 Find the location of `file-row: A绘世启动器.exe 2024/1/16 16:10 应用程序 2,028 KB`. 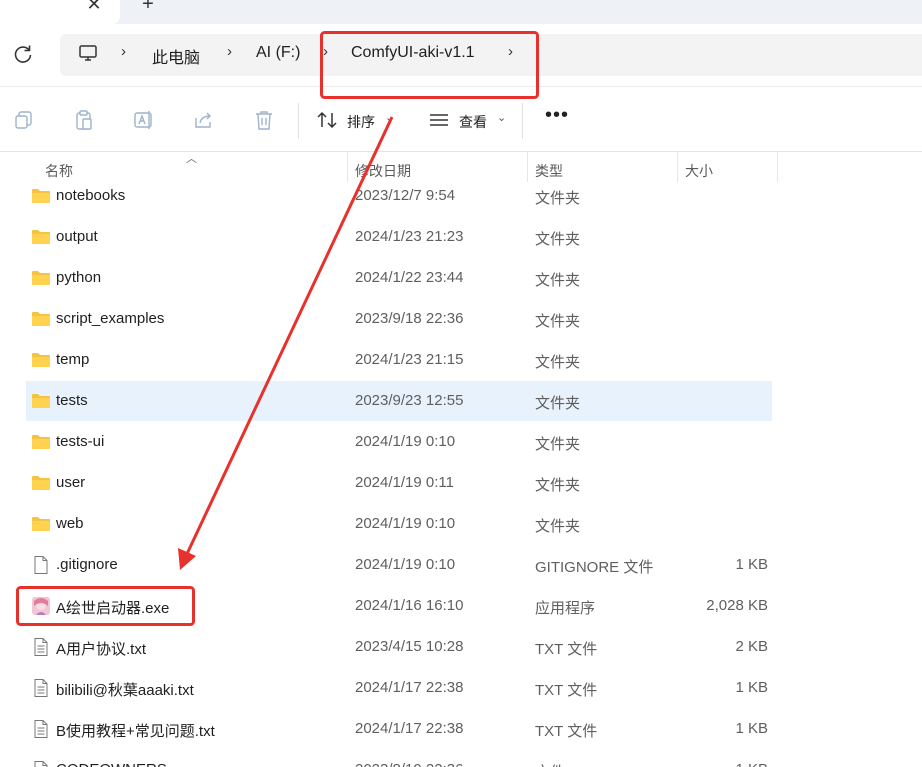

file-row: A绘世启动器.exe 2024/1/16 16:10 应用程序 2,028 KB is located at coordinates (399, 606).